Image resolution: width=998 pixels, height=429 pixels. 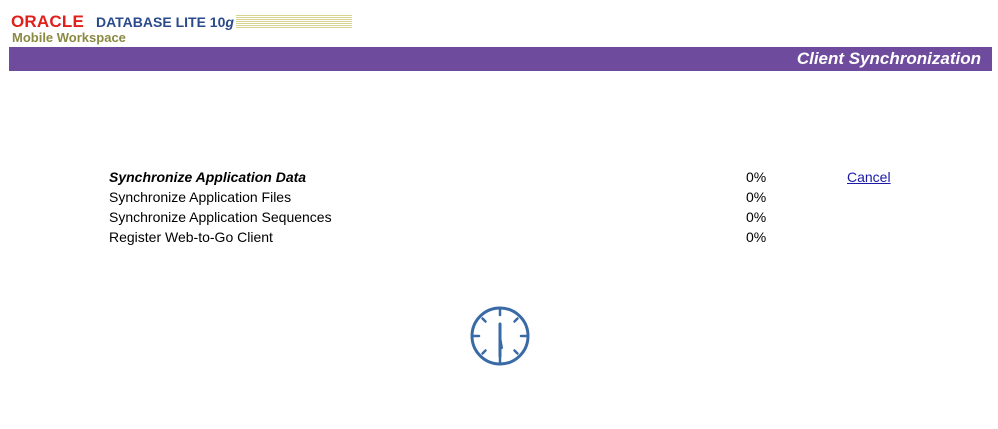 What do you see at coordinates (509, 219) in the screenshot?
I see `task-row-sync-sequences: Synchronize Application Sequences 0%` at bounding box center [509, 219].